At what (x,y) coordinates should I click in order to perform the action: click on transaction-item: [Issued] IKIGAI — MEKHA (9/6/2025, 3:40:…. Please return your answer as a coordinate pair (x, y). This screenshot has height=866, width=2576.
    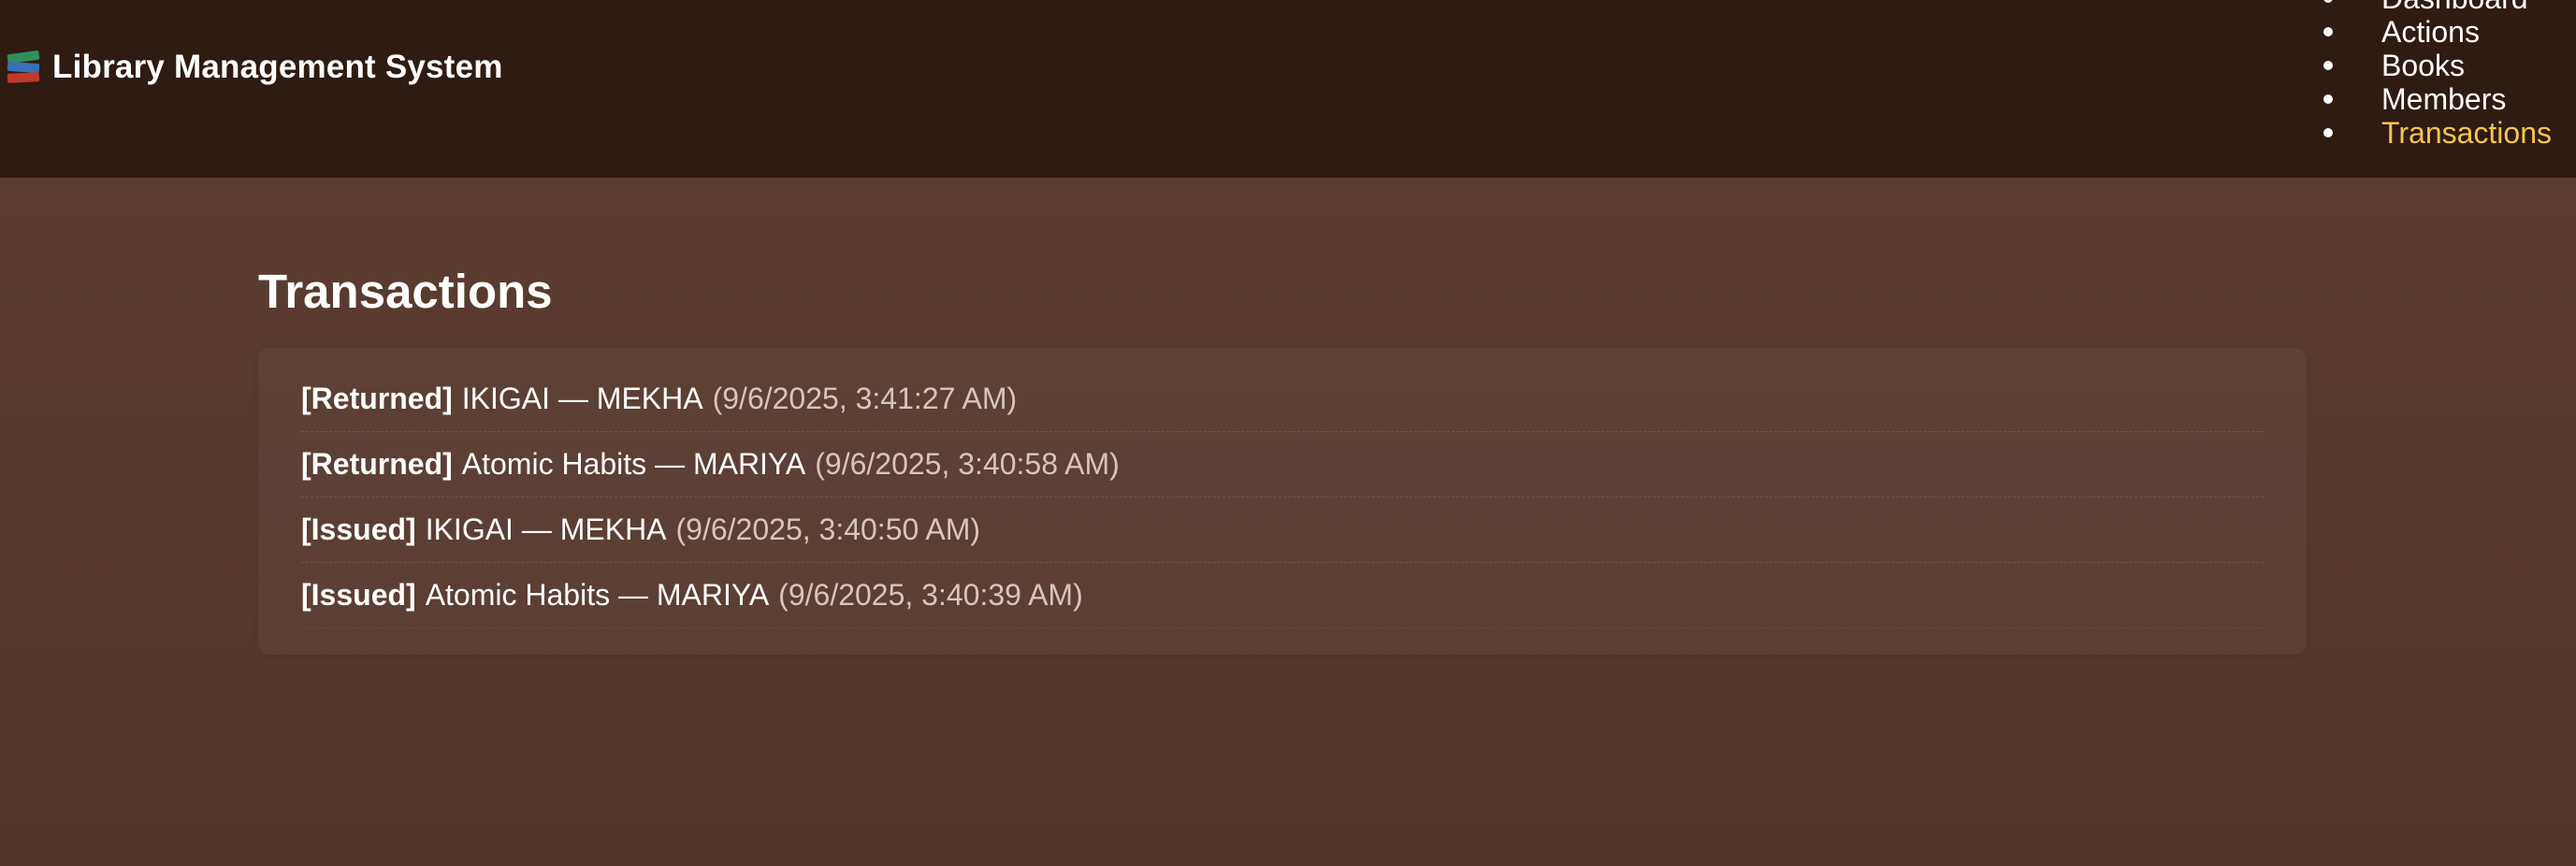
    Looking at the image, I should click on (1282, 530).